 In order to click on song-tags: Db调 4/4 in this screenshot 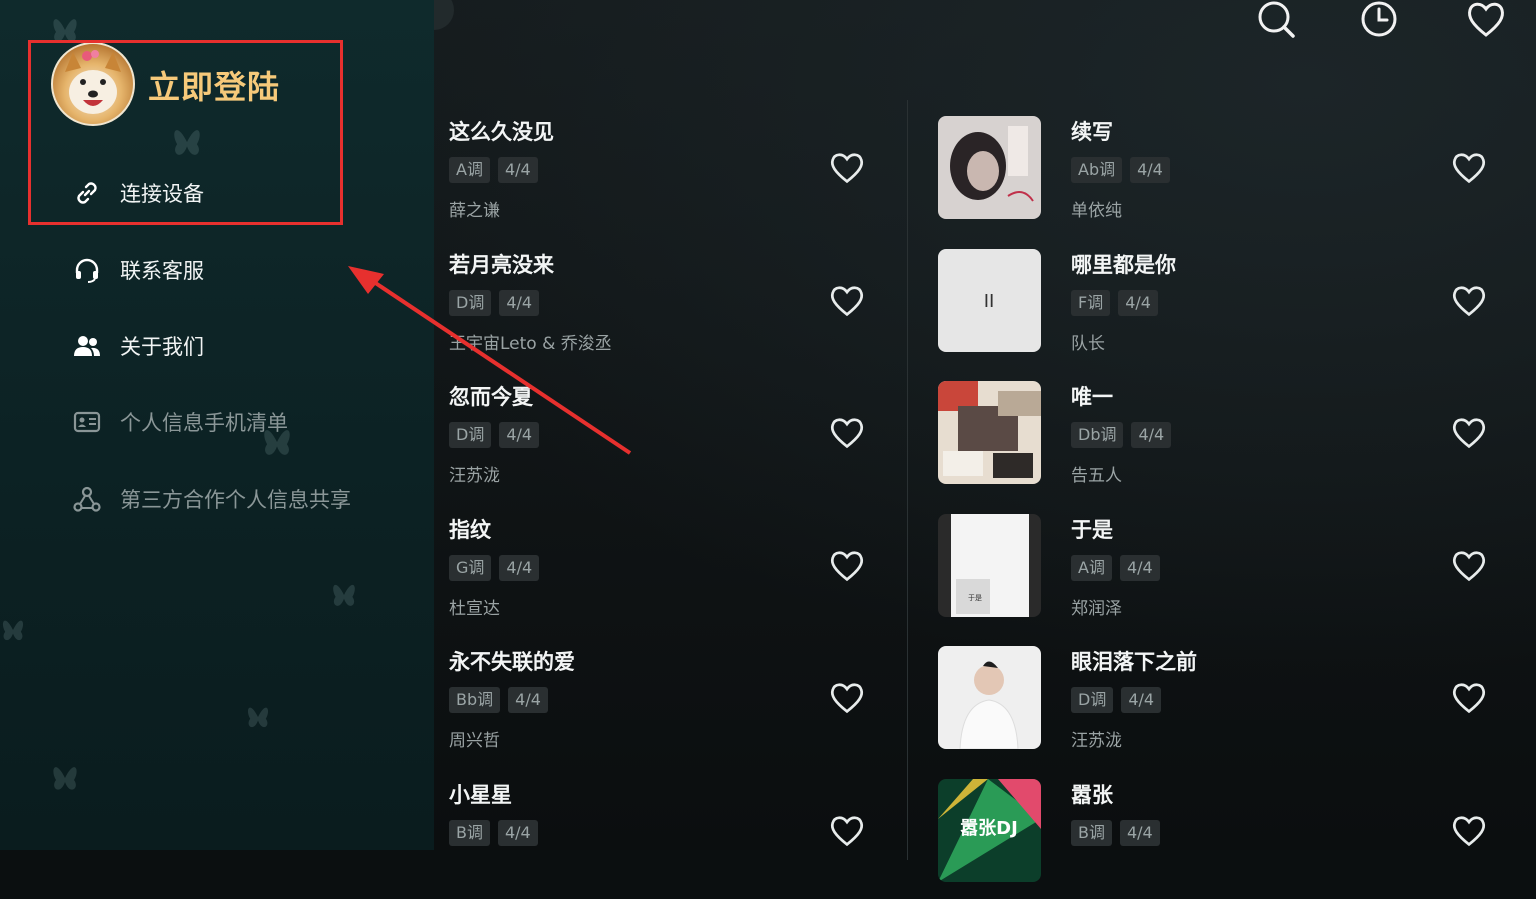, I will do `click(1121, 435)`.